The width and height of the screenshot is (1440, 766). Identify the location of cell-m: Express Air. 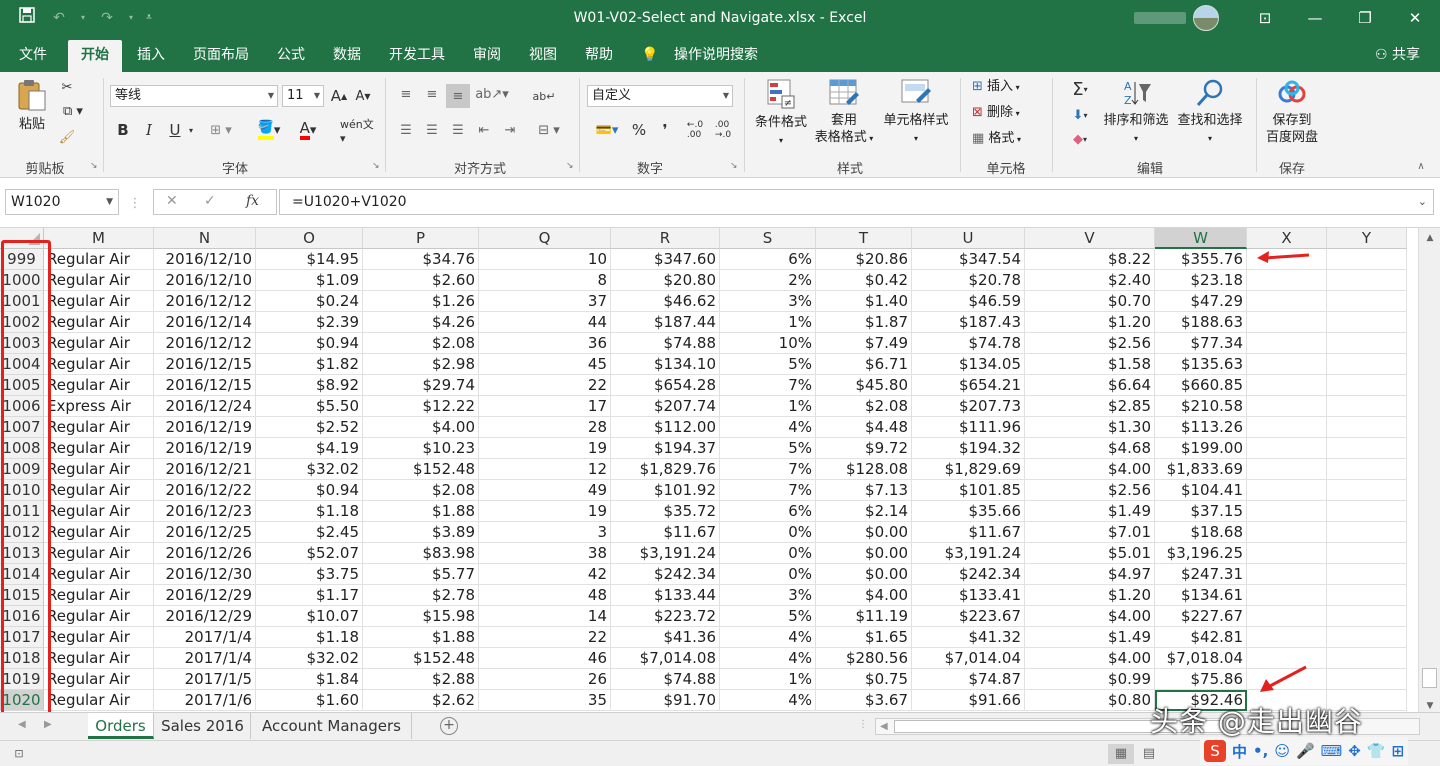
(99, 406).